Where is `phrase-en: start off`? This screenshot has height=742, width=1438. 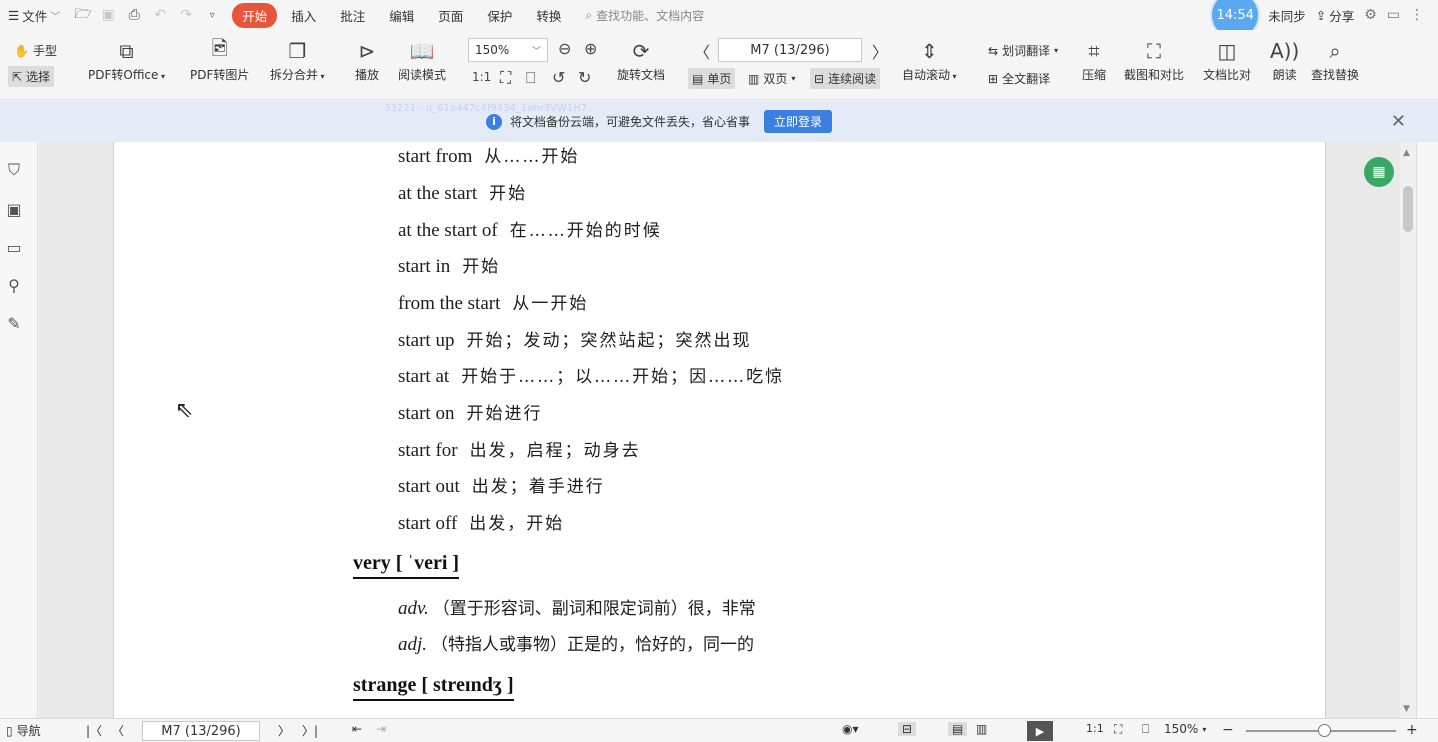
phrase-en: start off is located at coordinates (428, 523).